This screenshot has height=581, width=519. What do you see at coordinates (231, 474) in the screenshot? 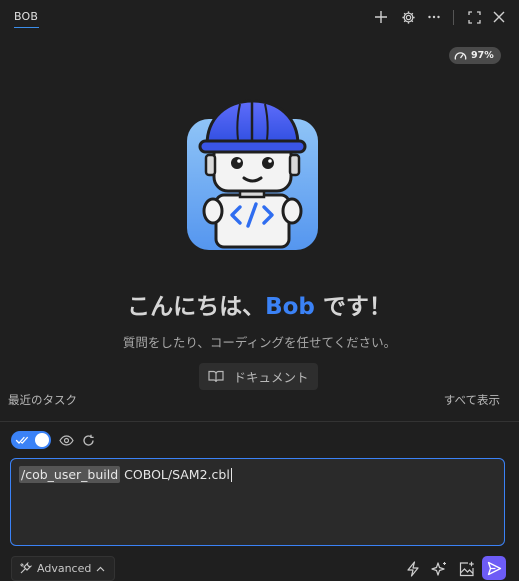
I see `text-cursor` at bounding box center [231, 474].